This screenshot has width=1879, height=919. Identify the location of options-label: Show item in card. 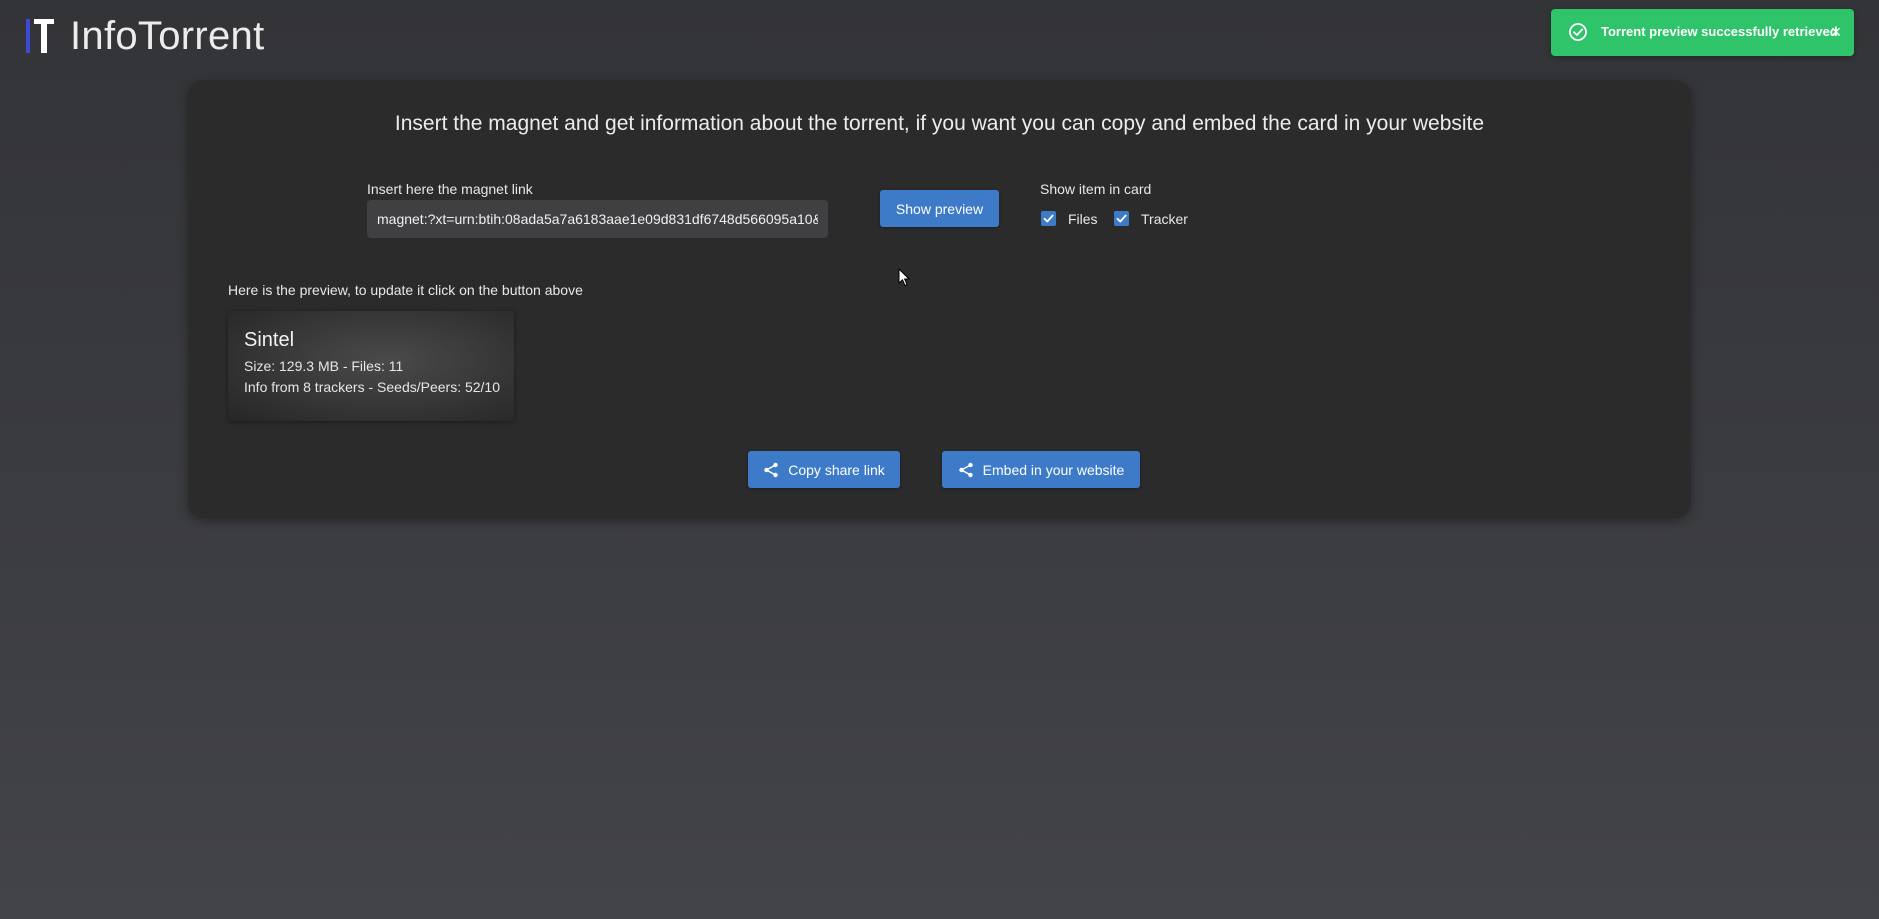
(1096, 189).